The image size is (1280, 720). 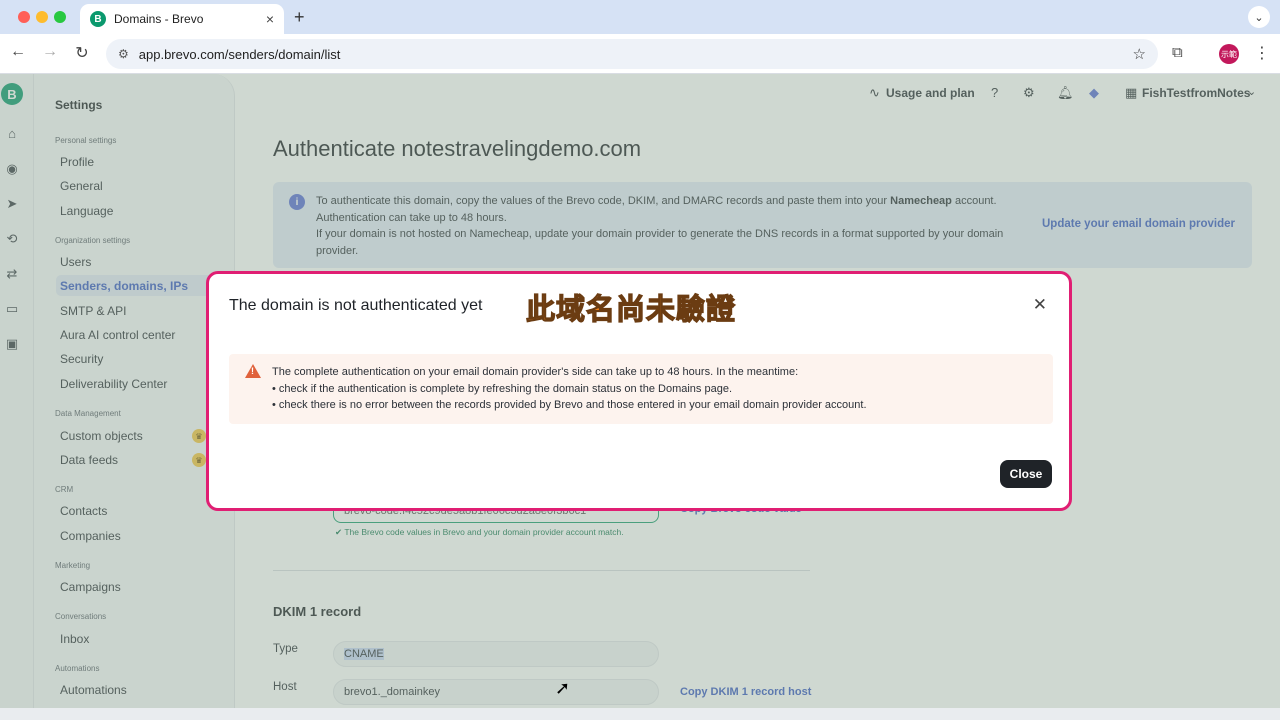 What do you see at coordinates (631, 308) in the screenshot?
I see `annotation-caption: 此域名尚未驗證` at bounding box center [631, 308].